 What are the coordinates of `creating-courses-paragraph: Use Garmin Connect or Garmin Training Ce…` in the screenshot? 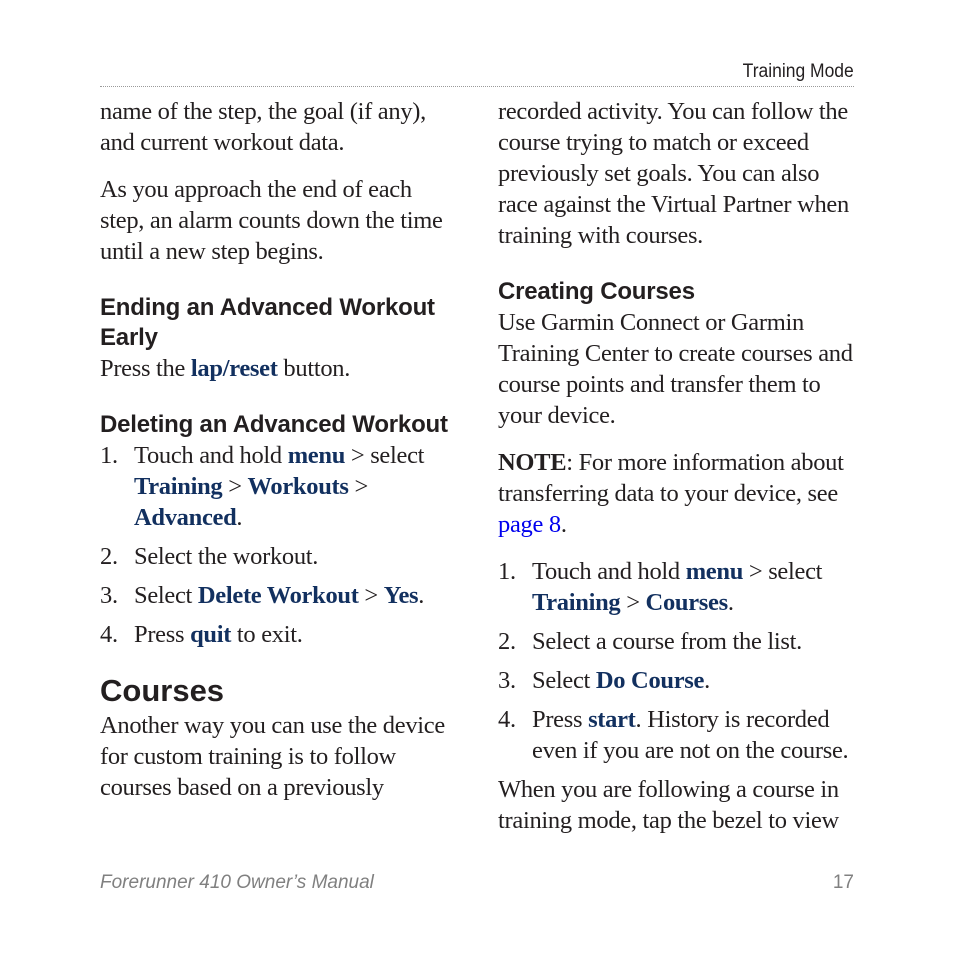 It's located at (675, 369).